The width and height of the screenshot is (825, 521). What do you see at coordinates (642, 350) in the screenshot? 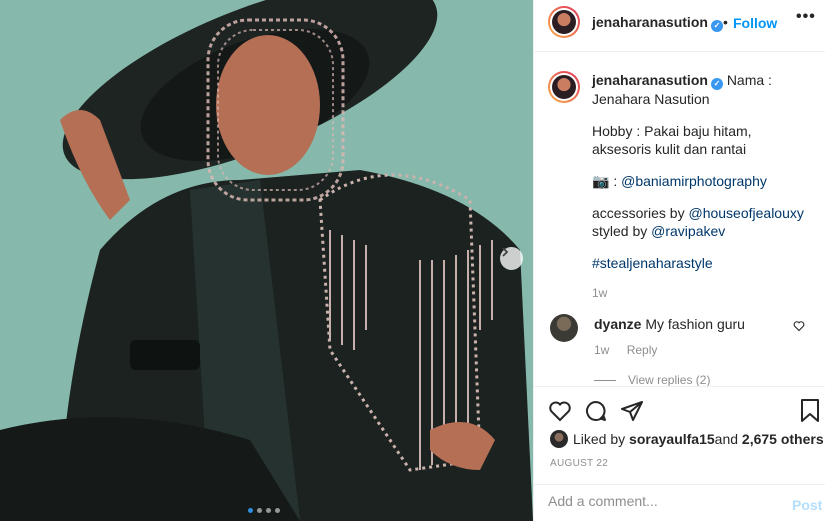
I see `reply-button: Reply` at bounding box center [642, 350].